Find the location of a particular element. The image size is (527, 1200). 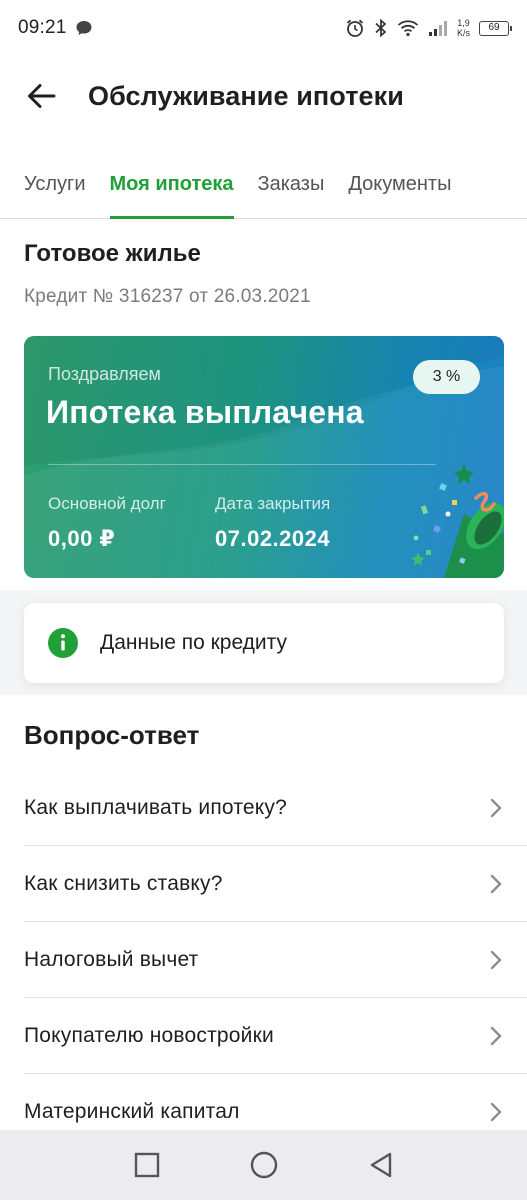

faq-title: Вопрос-ответ is located at coordinates (112, 735).